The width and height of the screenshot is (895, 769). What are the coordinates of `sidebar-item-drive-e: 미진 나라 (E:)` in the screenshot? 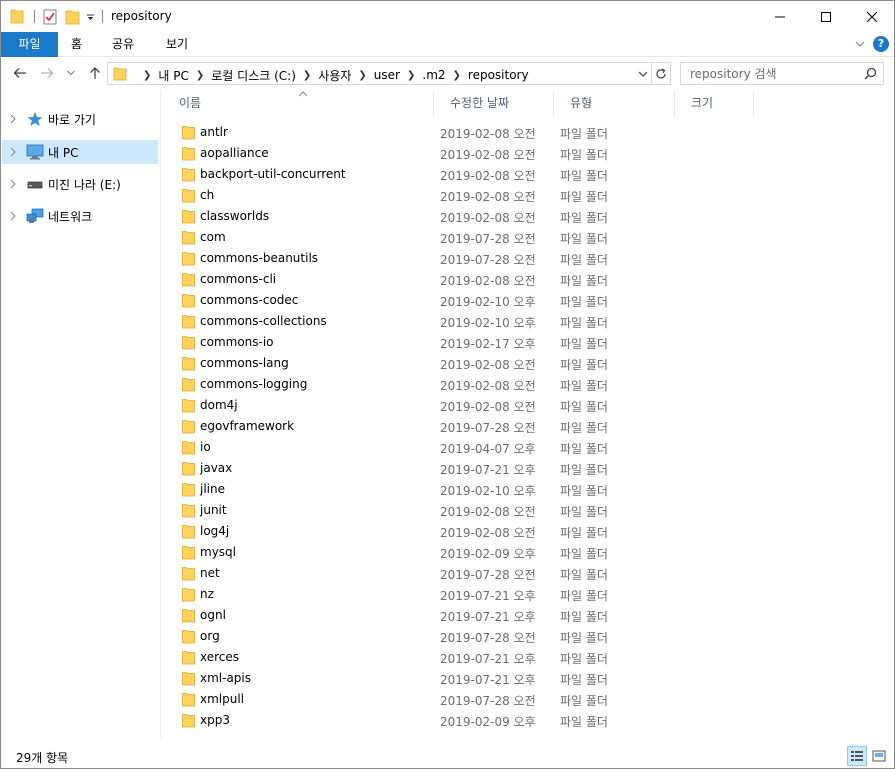 It's located at (80, 184).